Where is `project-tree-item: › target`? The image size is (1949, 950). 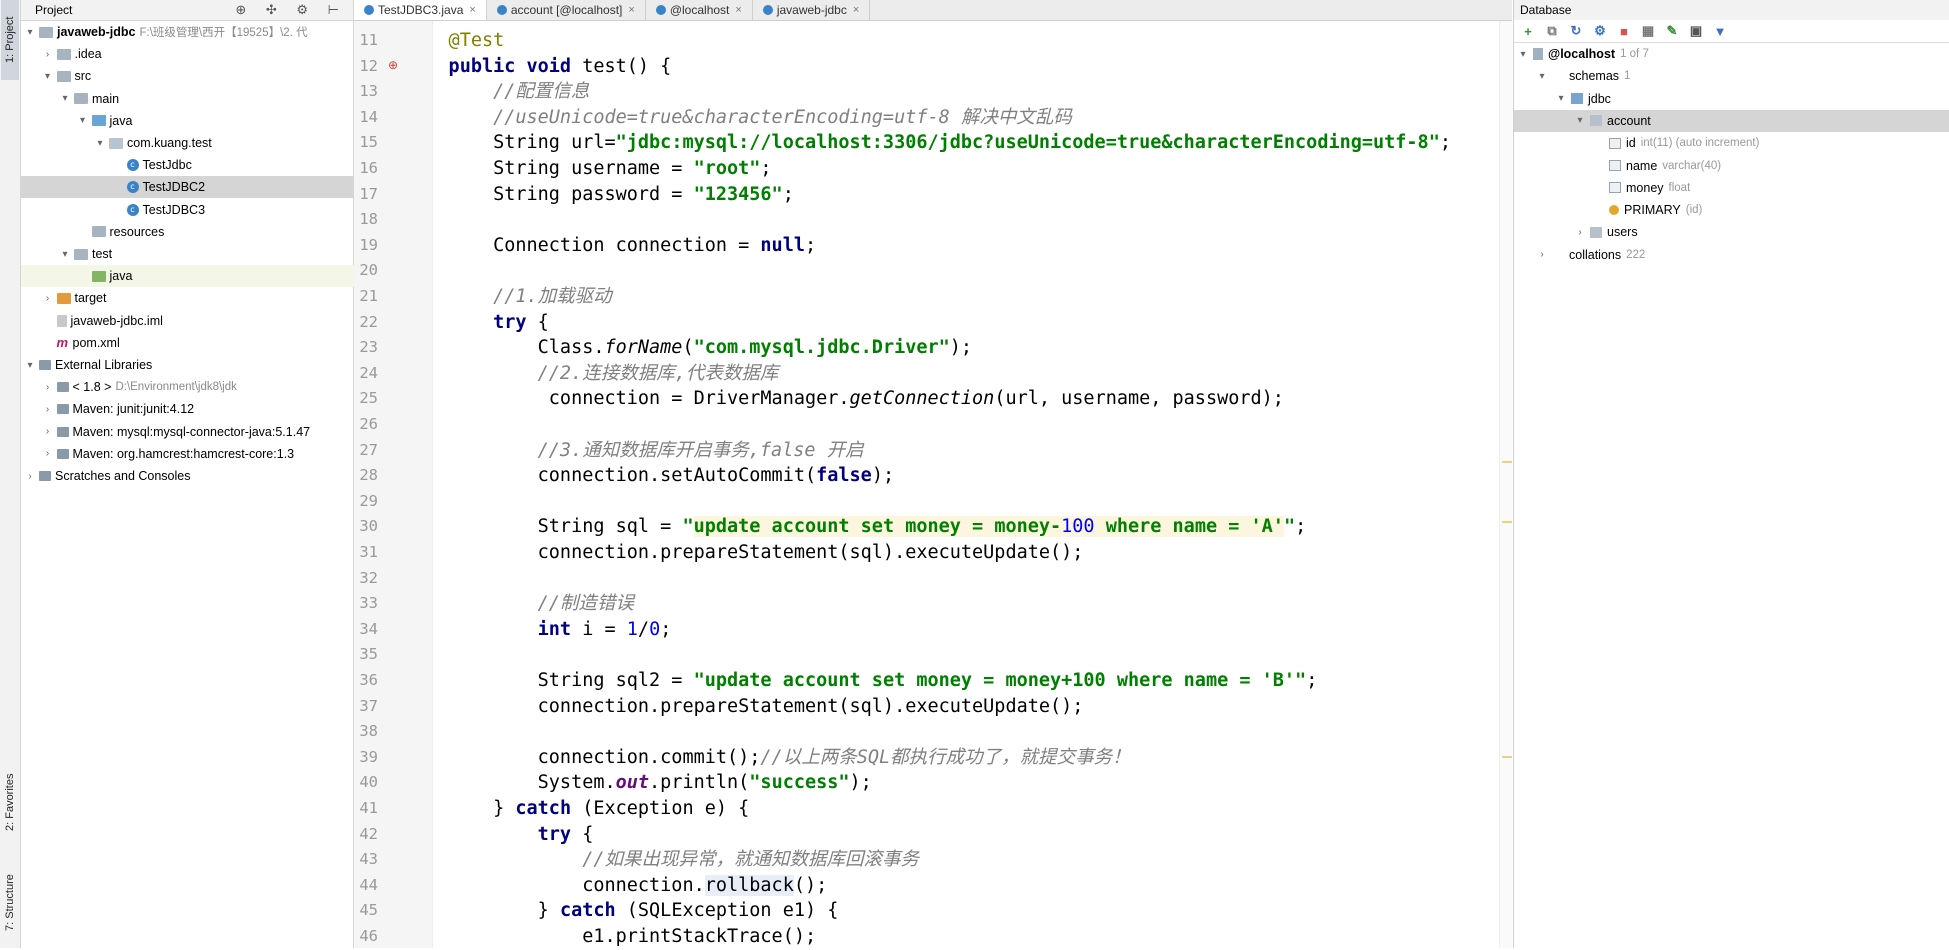 project-tree-item: › target is located at coordinates (197, 298).